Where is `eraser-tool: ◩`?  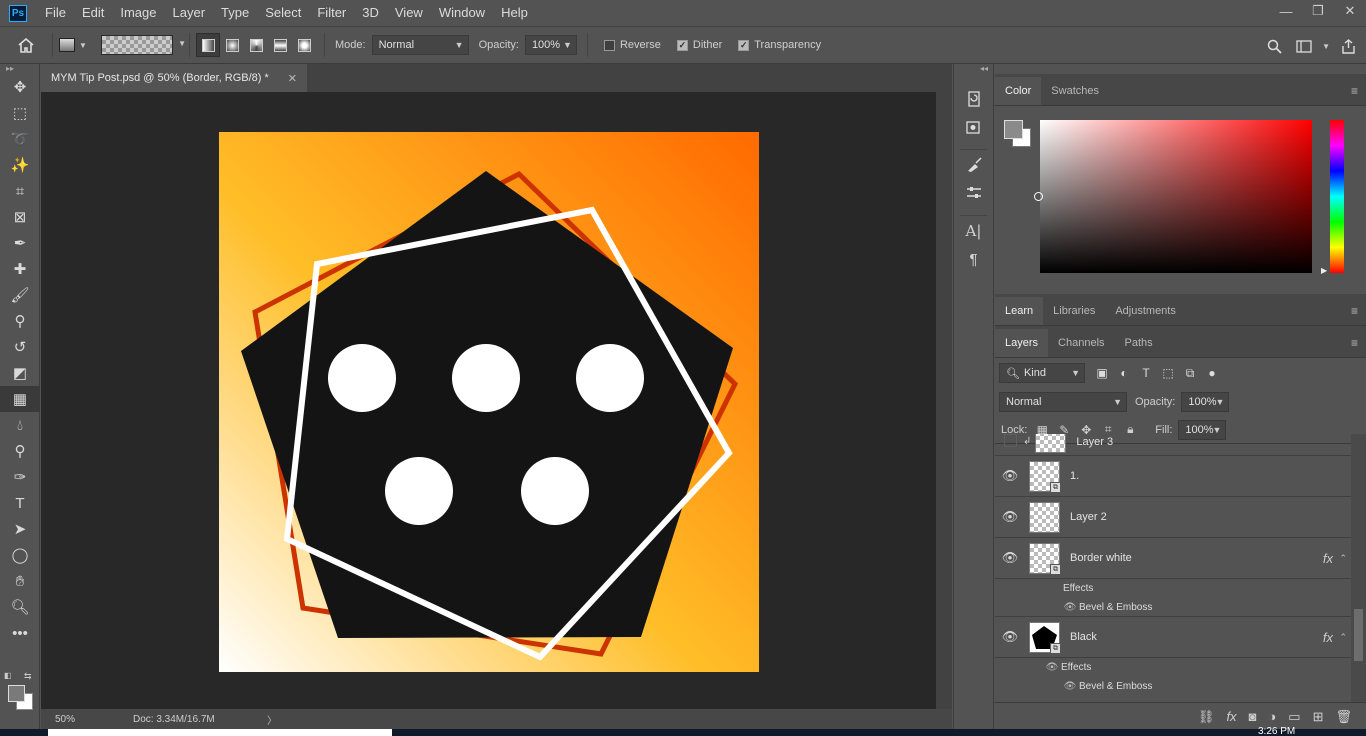
eraser-tool: ◩ is located at coordinates (20, 373).